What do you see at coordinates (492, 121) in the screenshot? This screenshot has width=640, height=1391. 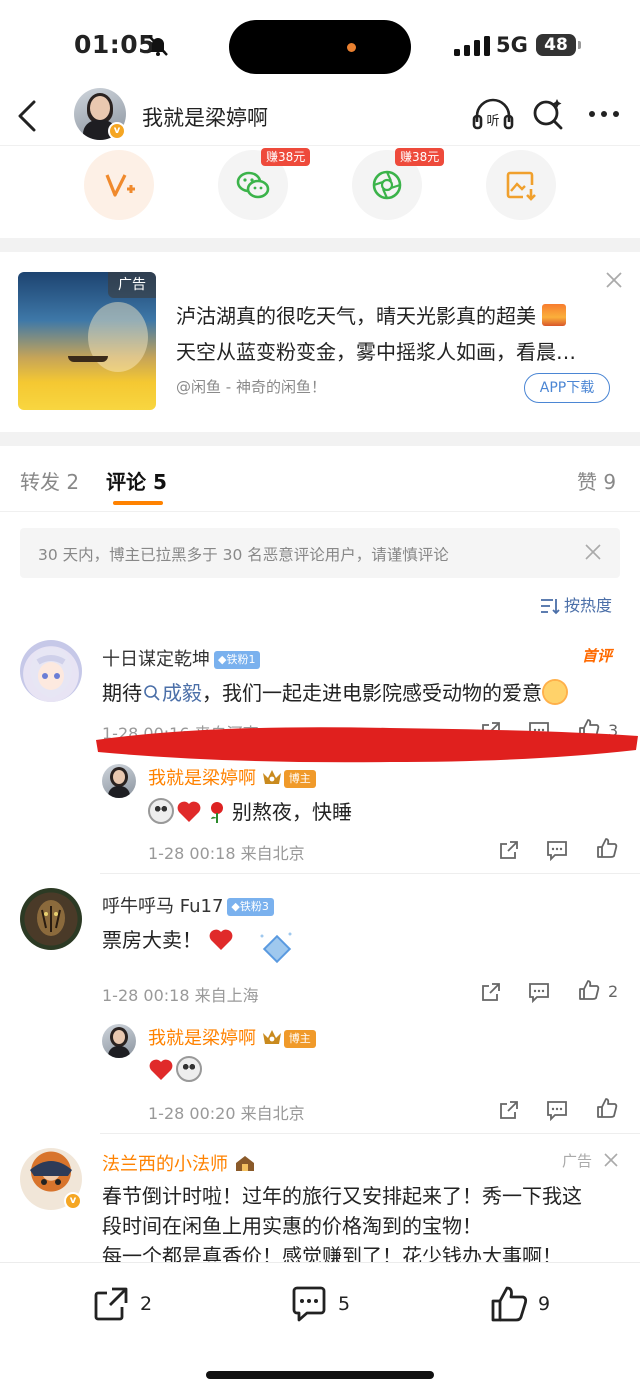 I see `listen-label: 听` at bounding box center [492, 121].